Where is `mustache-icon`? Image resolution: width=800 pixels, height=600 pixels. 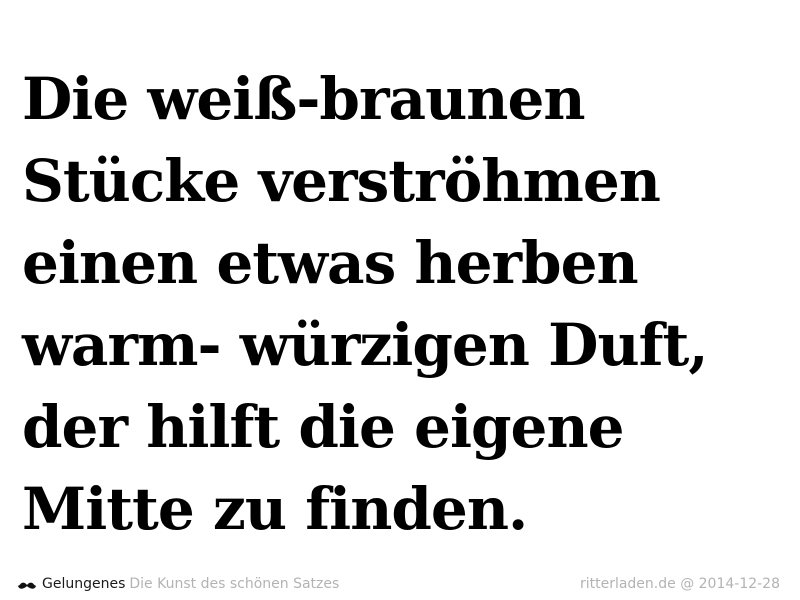 mustache-icon is located at coordinates (27, 584).